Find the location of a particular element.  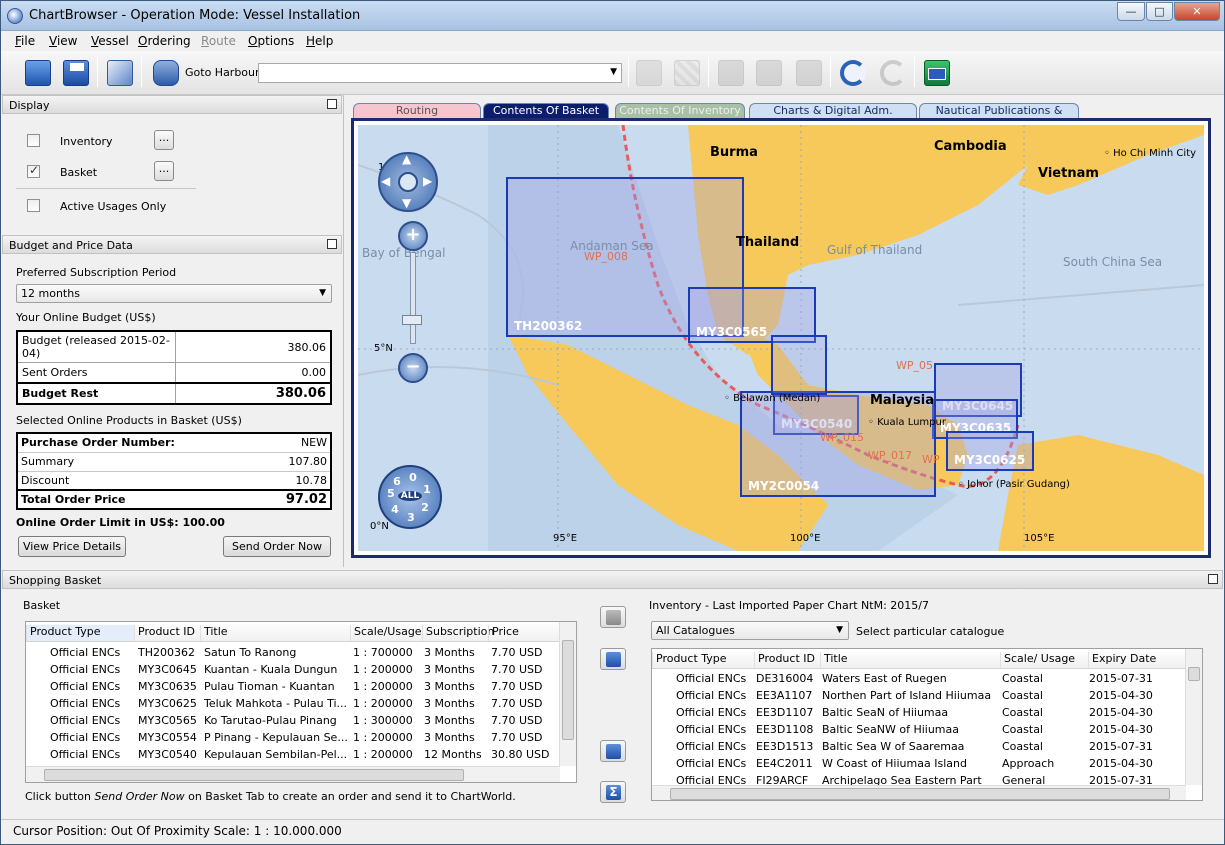

inventory-vertical-scrollbar is located at coordinates (1193, 717).